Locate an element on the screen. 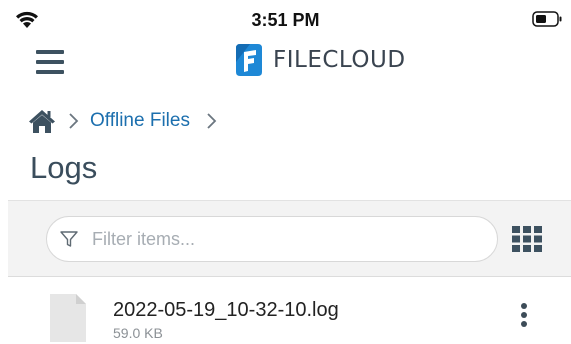 This screenshot has width=571, height=344. filecloud-logo: FILECLOUD is located at coordinates (319, 60).